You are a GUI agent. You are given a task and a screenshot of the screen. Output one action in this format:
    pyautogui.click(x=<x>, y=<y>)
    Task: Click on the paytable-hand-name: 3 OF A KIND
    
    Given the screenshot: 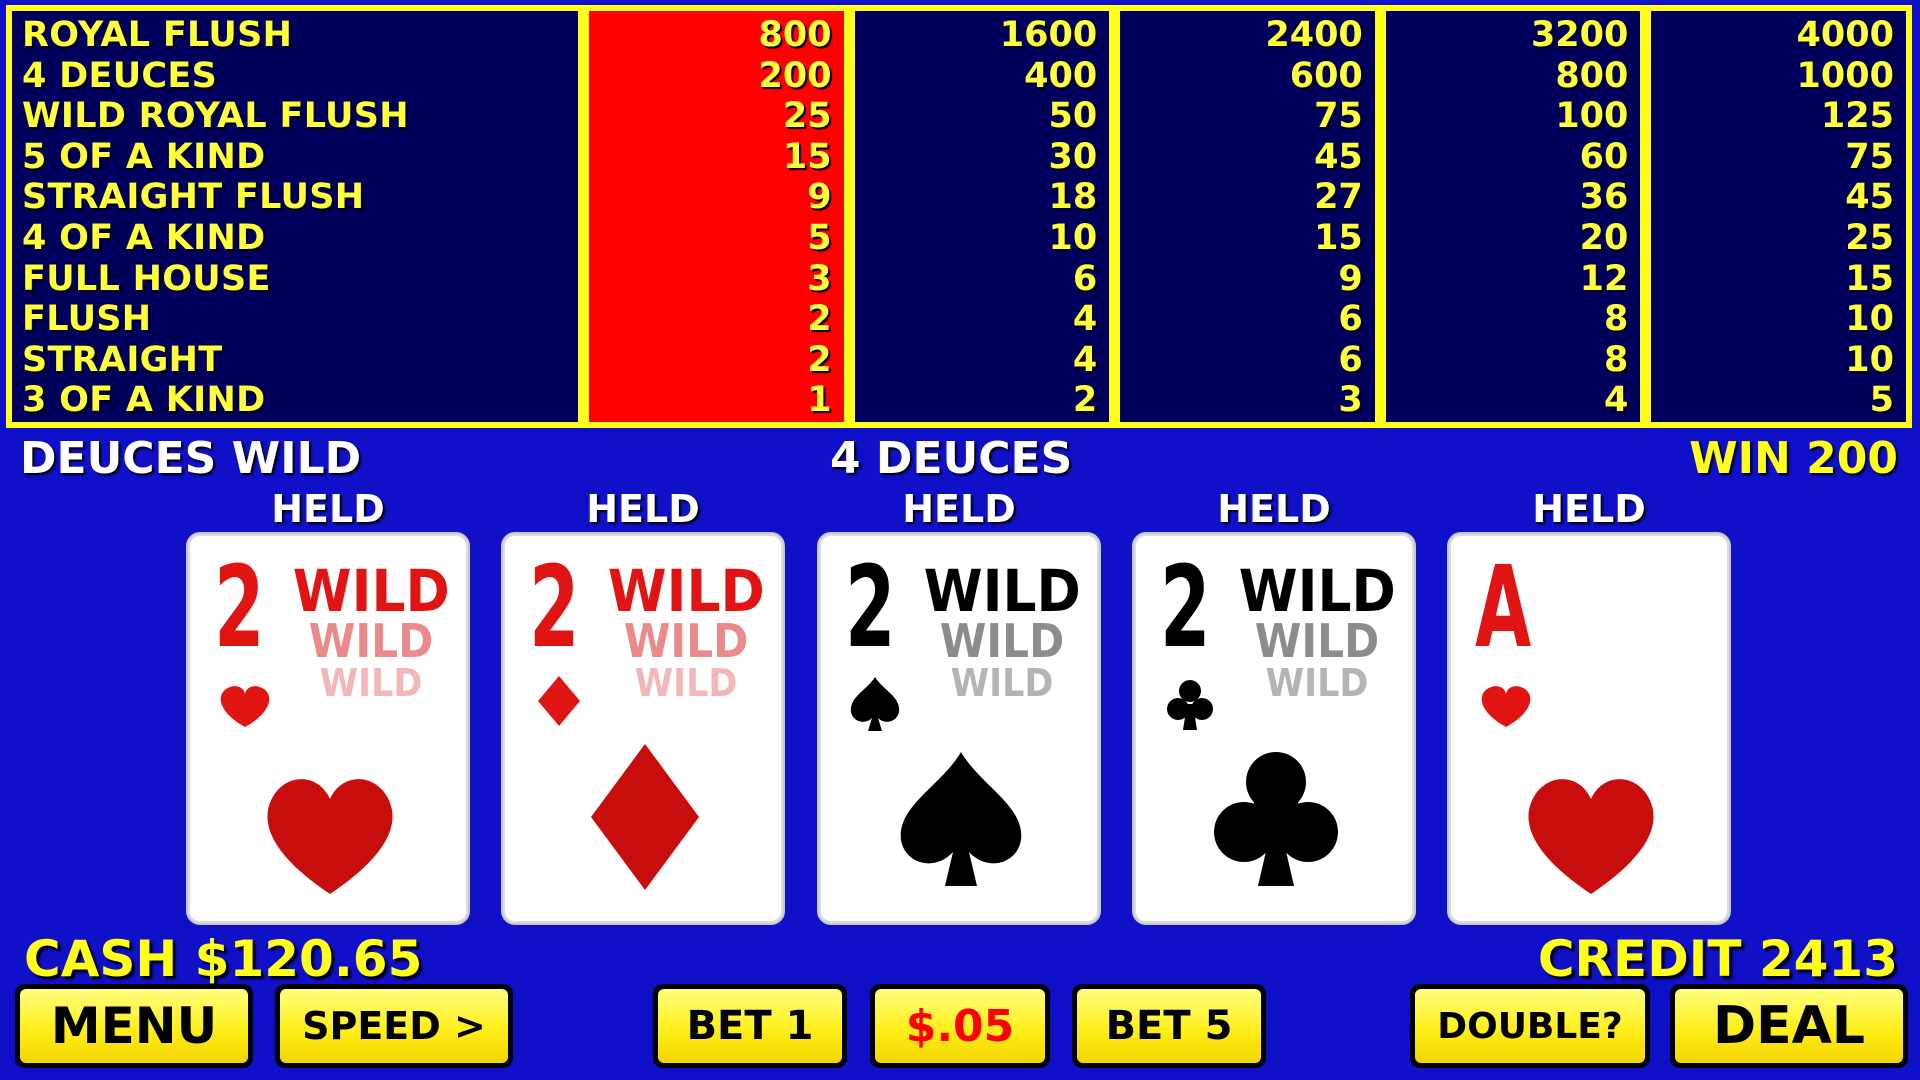 What is the action you would take?
    pyautogui.click(x=144, y=400)
    